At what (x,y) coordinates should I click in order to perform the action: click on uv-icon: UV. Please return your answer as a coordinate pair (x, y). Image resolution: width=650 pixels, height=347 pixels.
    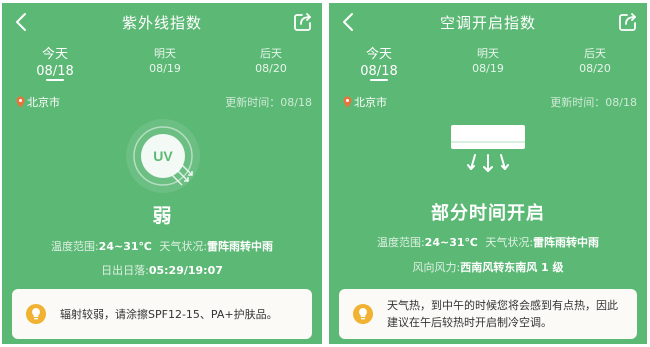
    Looking at the image, I should click on (163, 156).